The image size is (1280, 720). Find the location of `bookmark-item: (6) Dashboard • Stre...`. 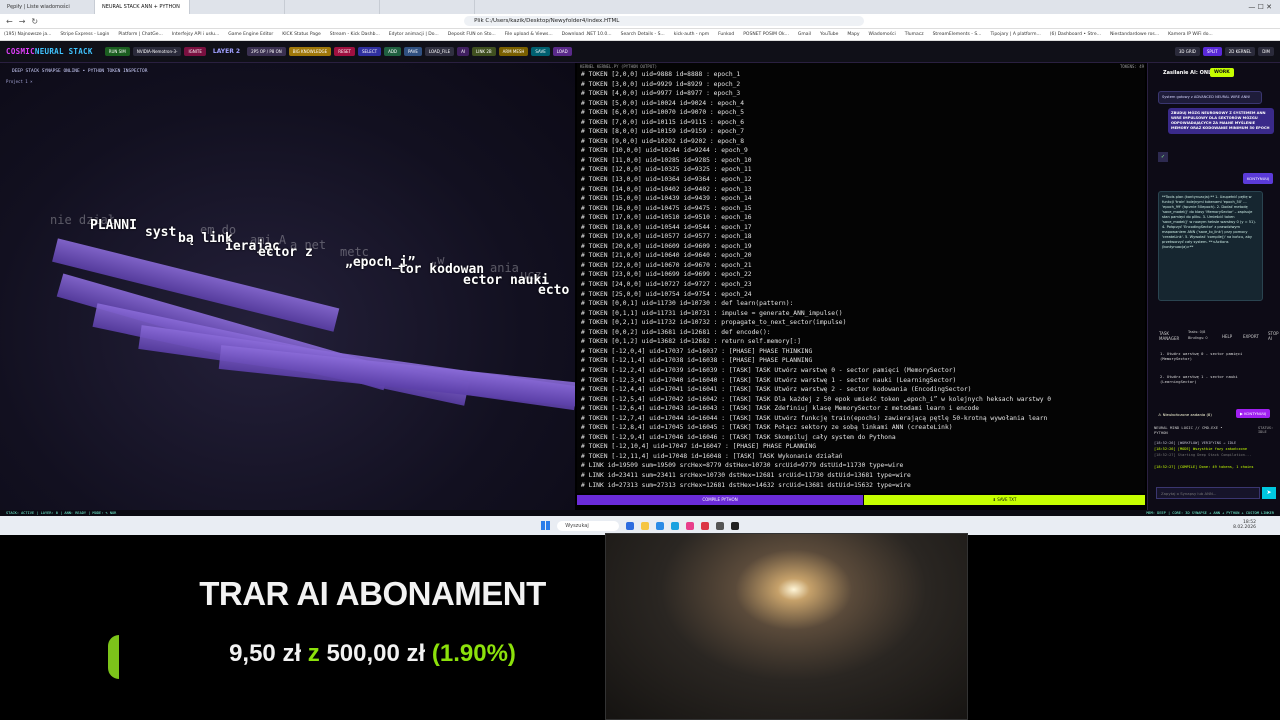

bookmark-item: (6) Dashboard • Stre... is located at coordinates (1075, 34).